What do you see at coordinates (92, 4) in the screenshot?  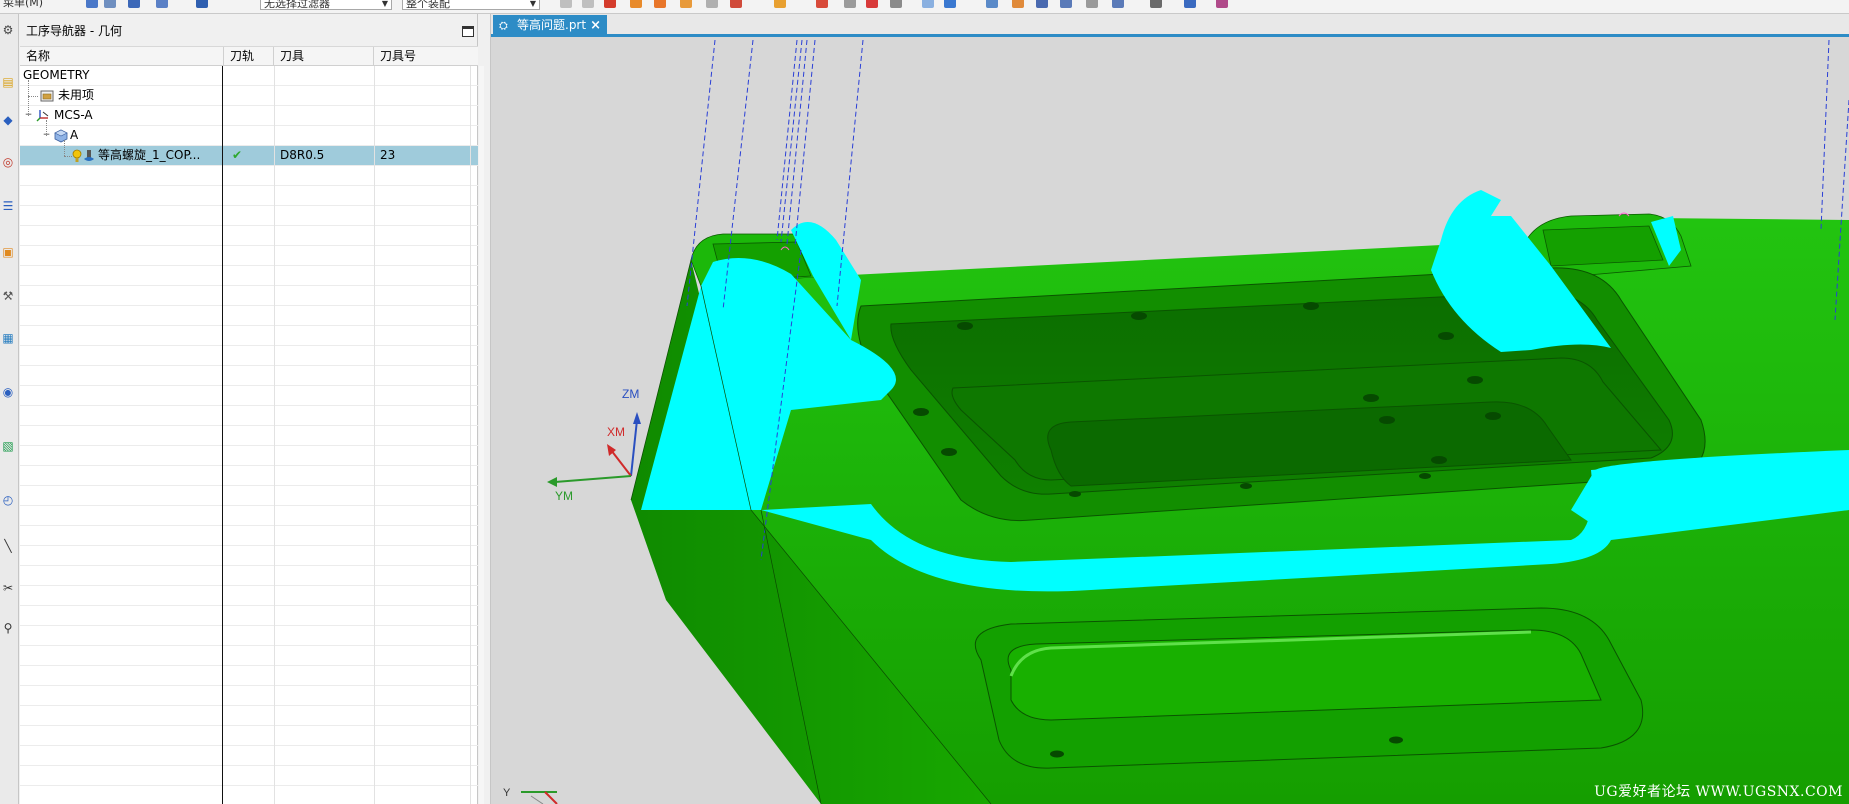 I see `toolbar-icon-a` at bounding box center [92, 4].